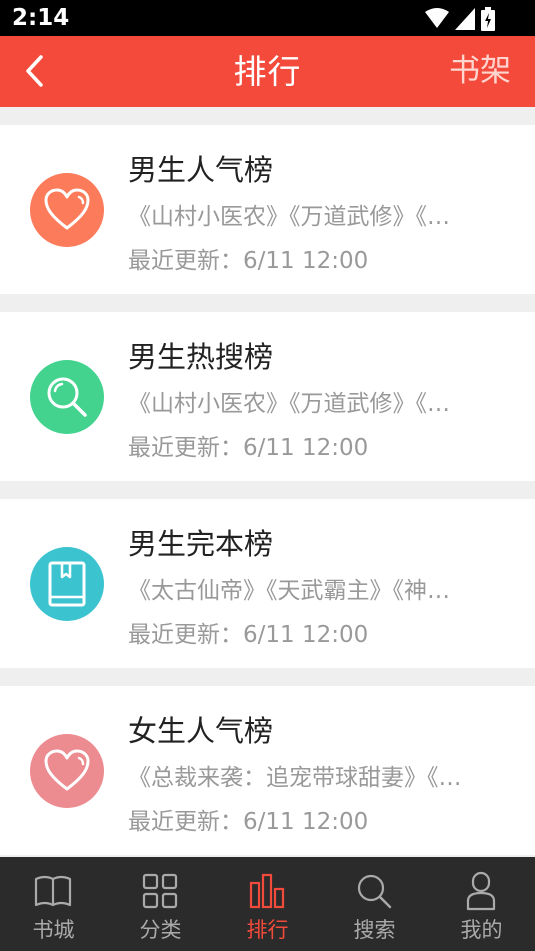 Image resolution: width=535 pixels, height=951 pixels. I want to click on app-bar: 排行 书架, so click(267, 71).